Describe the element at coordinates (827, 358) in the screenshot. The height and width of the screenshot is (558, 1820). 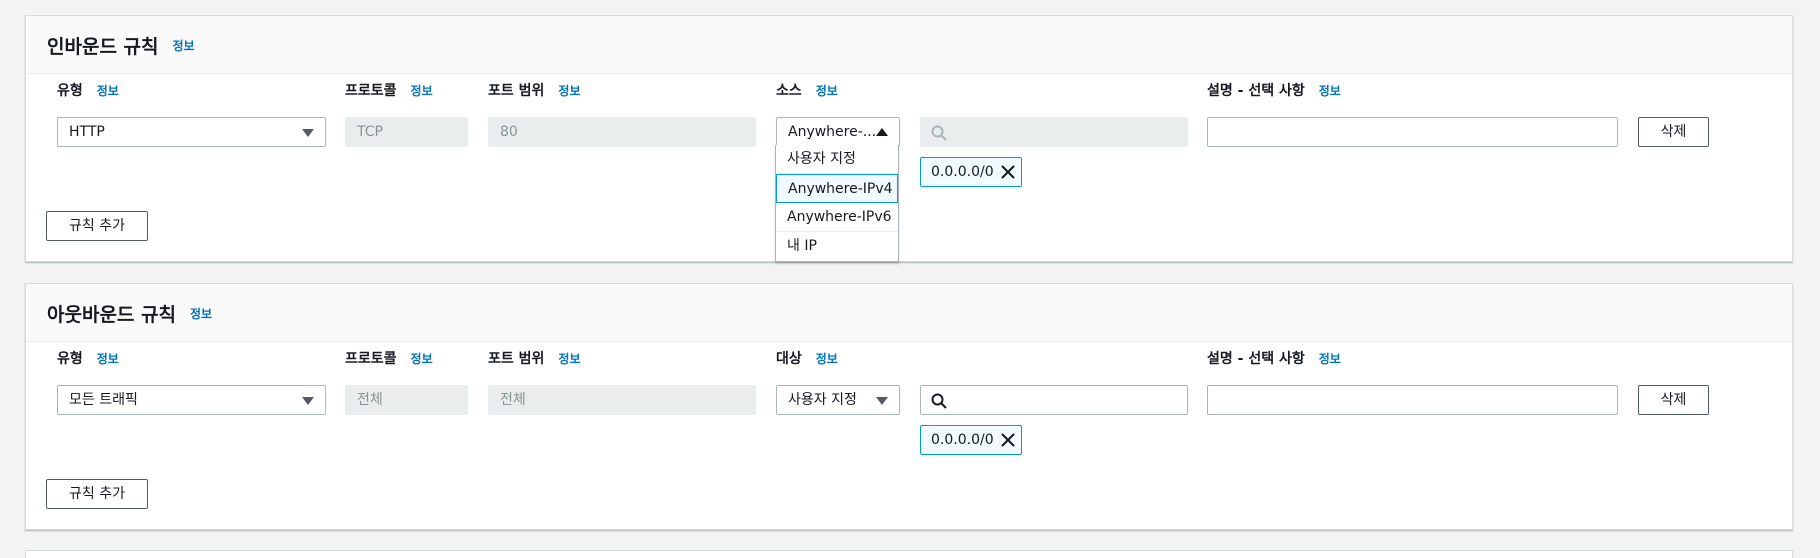
I see `destination-info-link: 정보` at that location.